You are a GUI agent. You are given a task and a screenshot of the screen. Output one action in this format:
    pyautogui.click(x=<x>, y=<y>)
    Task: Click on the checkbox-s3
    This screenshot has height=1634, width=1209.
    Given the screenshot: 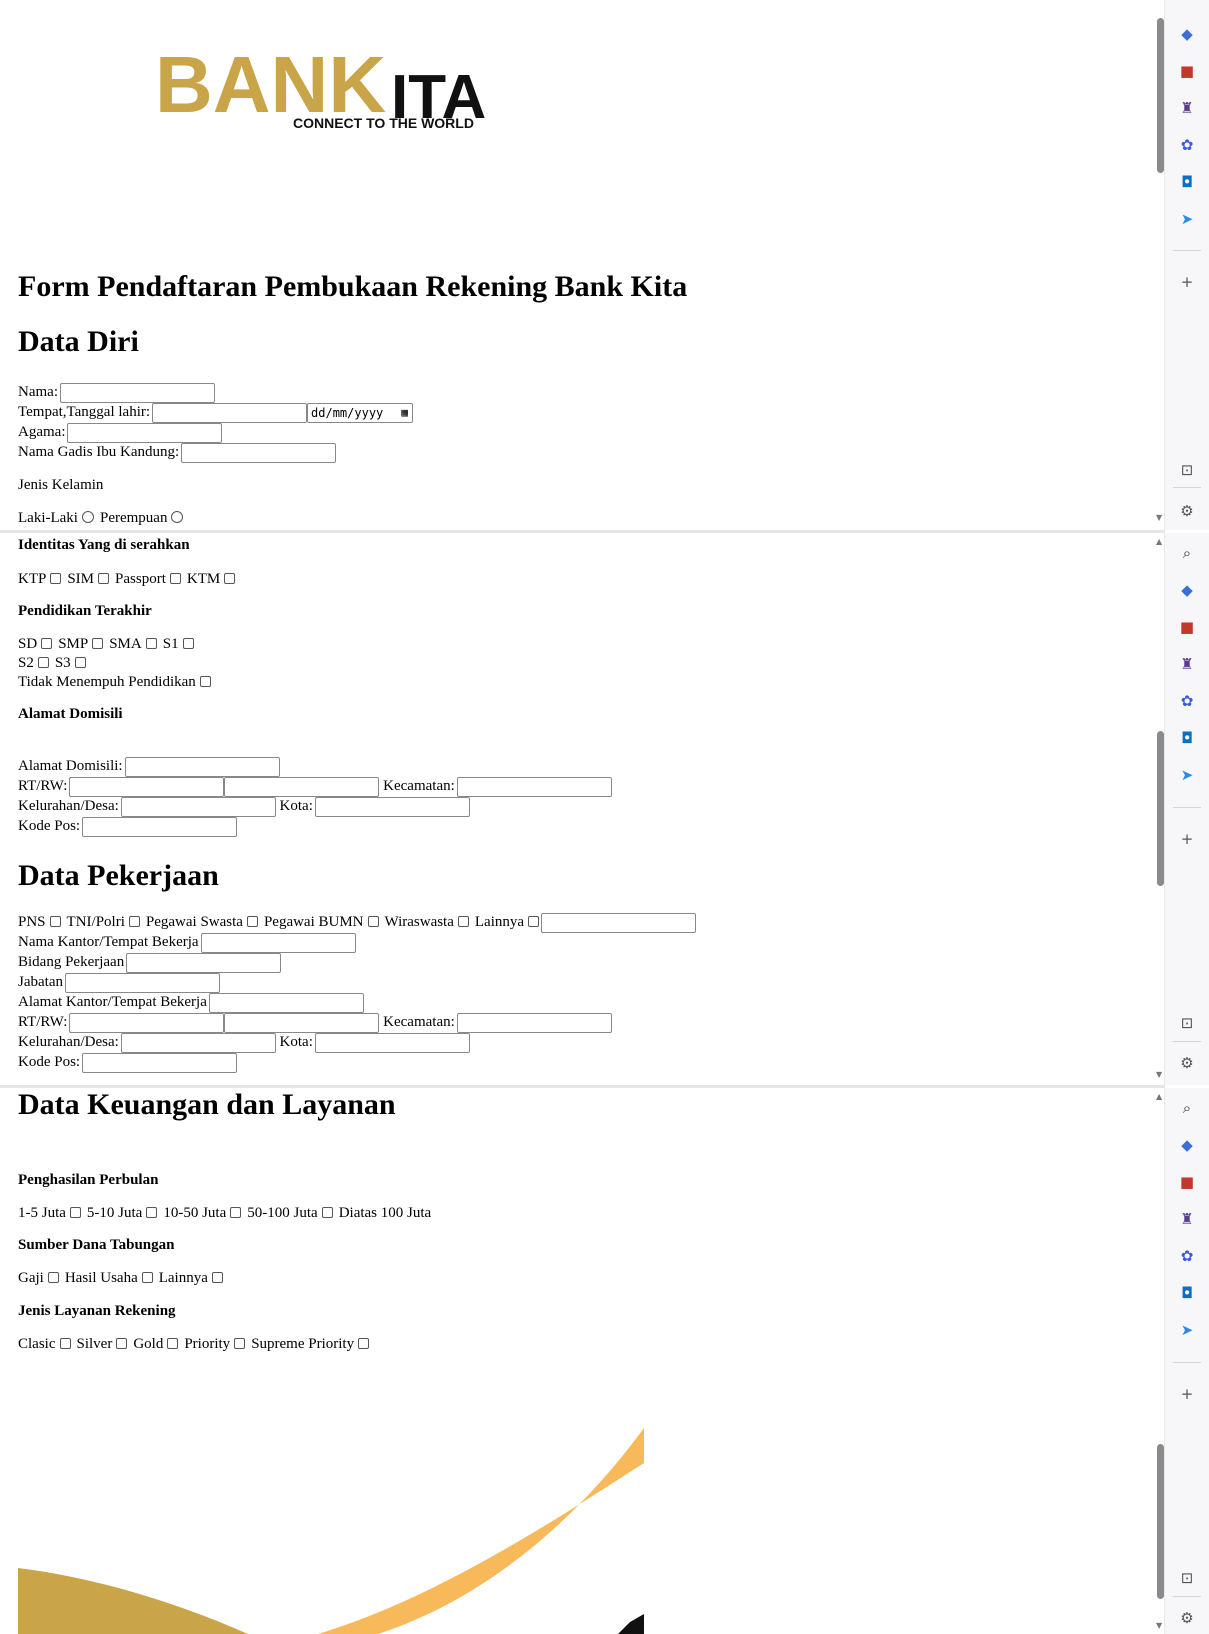 What is the action you would take?
    pyautogui.click(x=80, y=662)
    